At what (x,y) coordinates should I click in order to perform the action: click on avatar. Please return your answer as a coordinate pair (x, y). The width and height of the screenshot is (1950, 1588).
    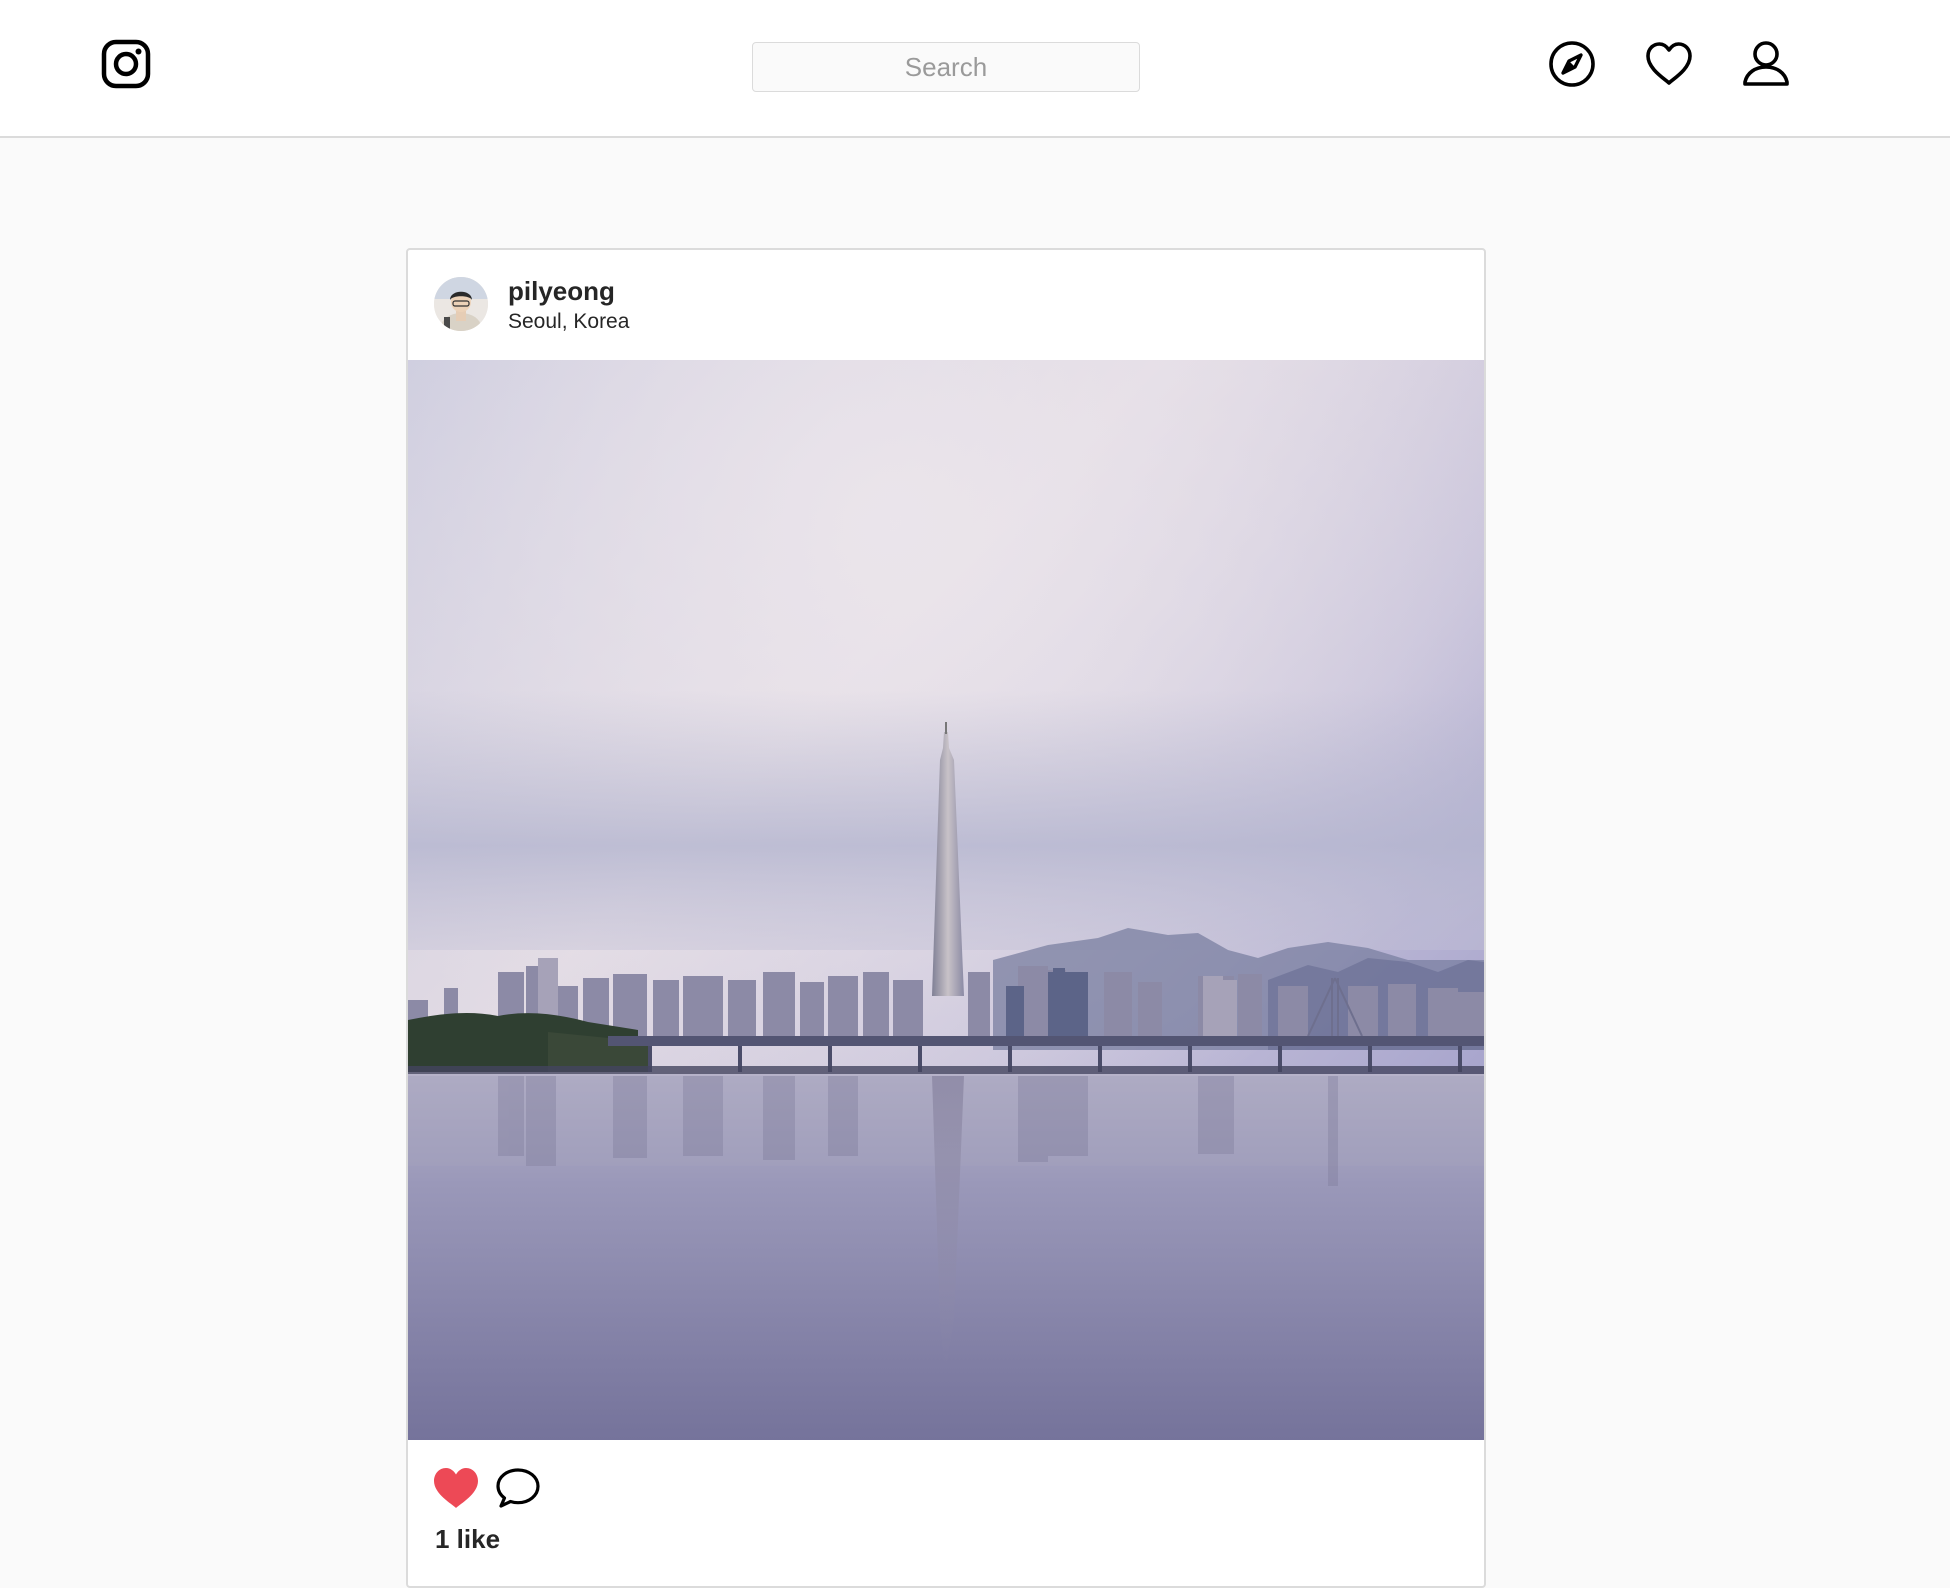
    Looking at the image, I should click on (461, 304).